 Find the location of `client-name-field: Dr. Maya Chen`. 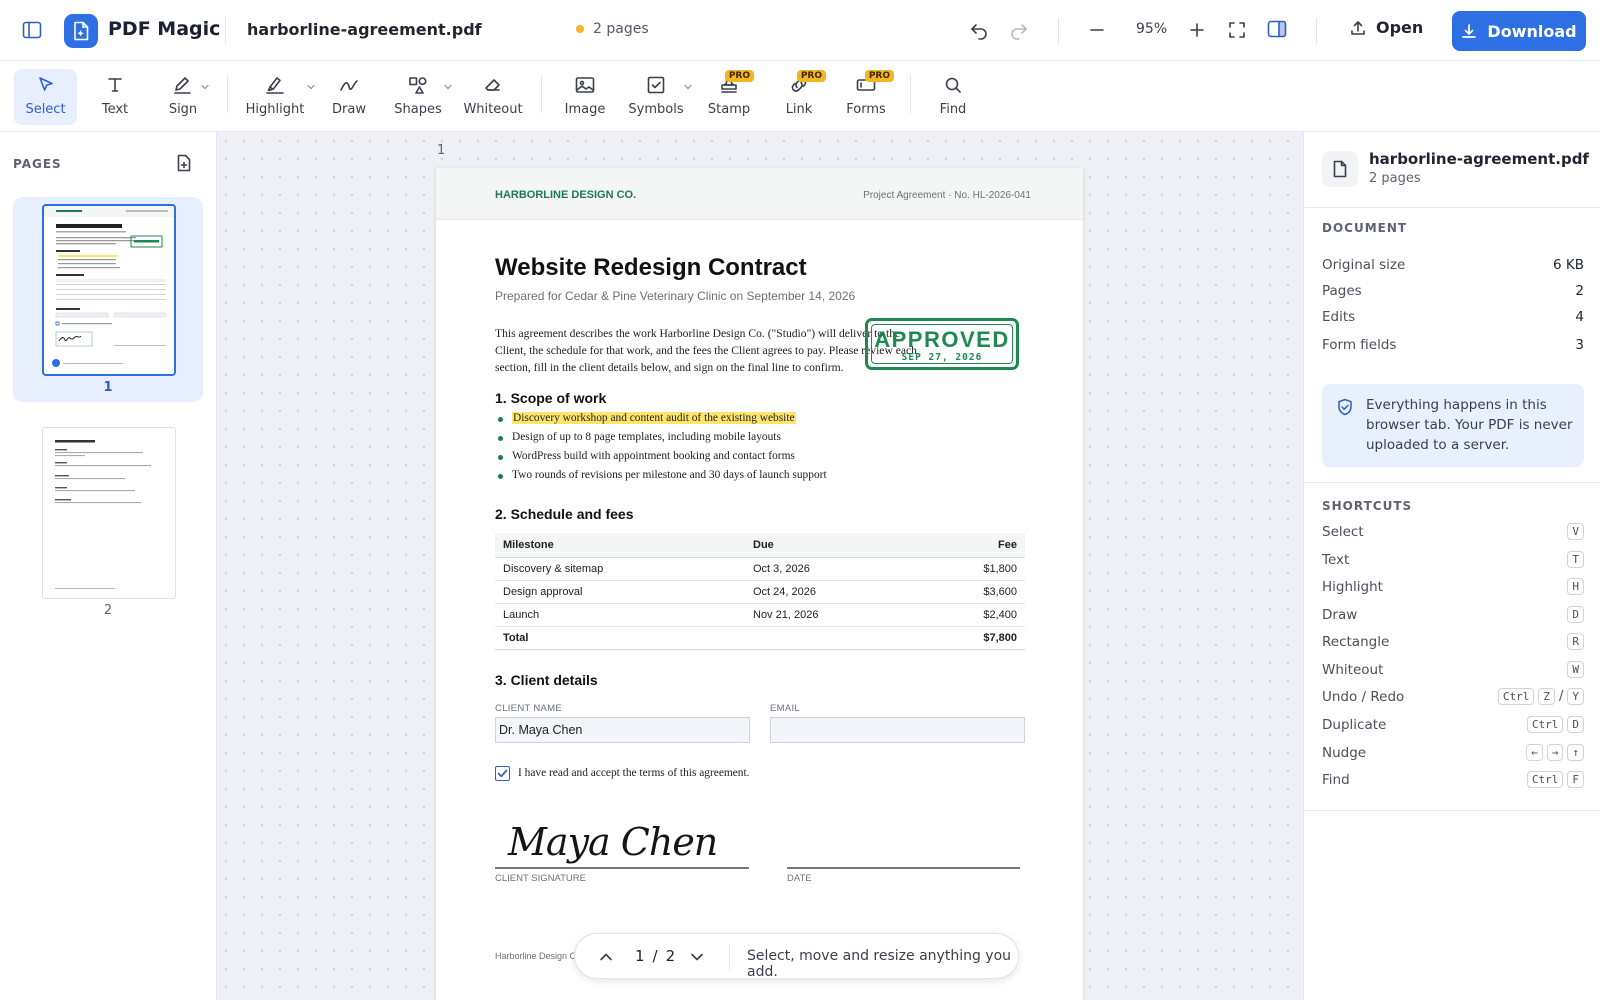

client-name-field: Dr. Maya Chen is located at coordinates (622, 730).